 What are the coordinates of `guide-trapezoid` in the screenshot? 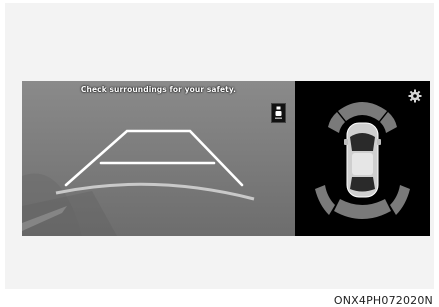 It's located at (154, 158).